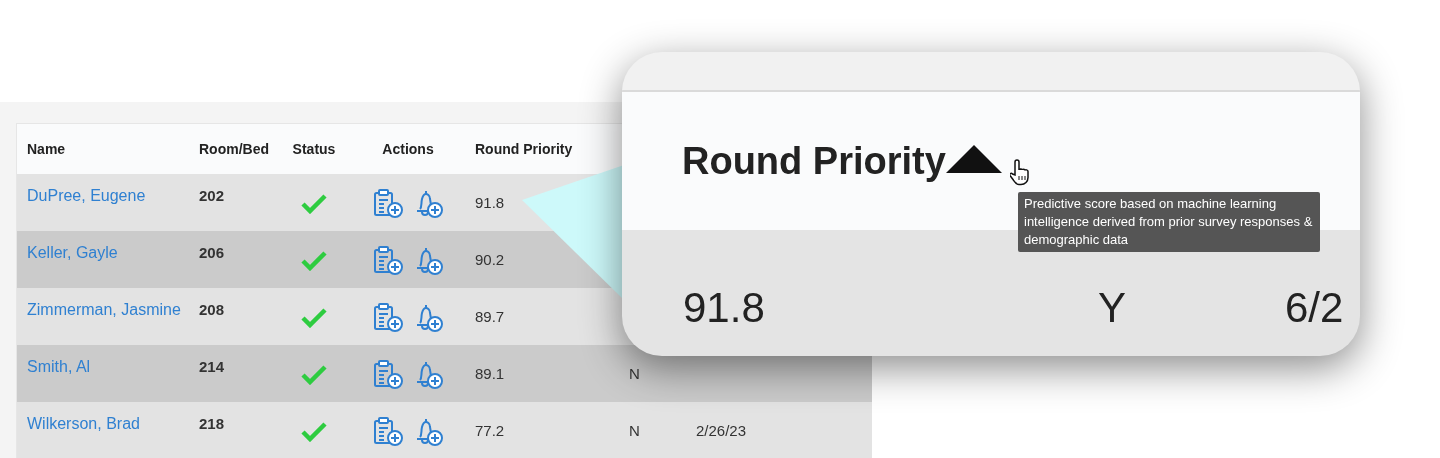 This screenshot has width=1440, height=458. Describe the element at coordinates (59, 366) in the screenshot. I see `patient-name-link: Smith, Al` at that location.